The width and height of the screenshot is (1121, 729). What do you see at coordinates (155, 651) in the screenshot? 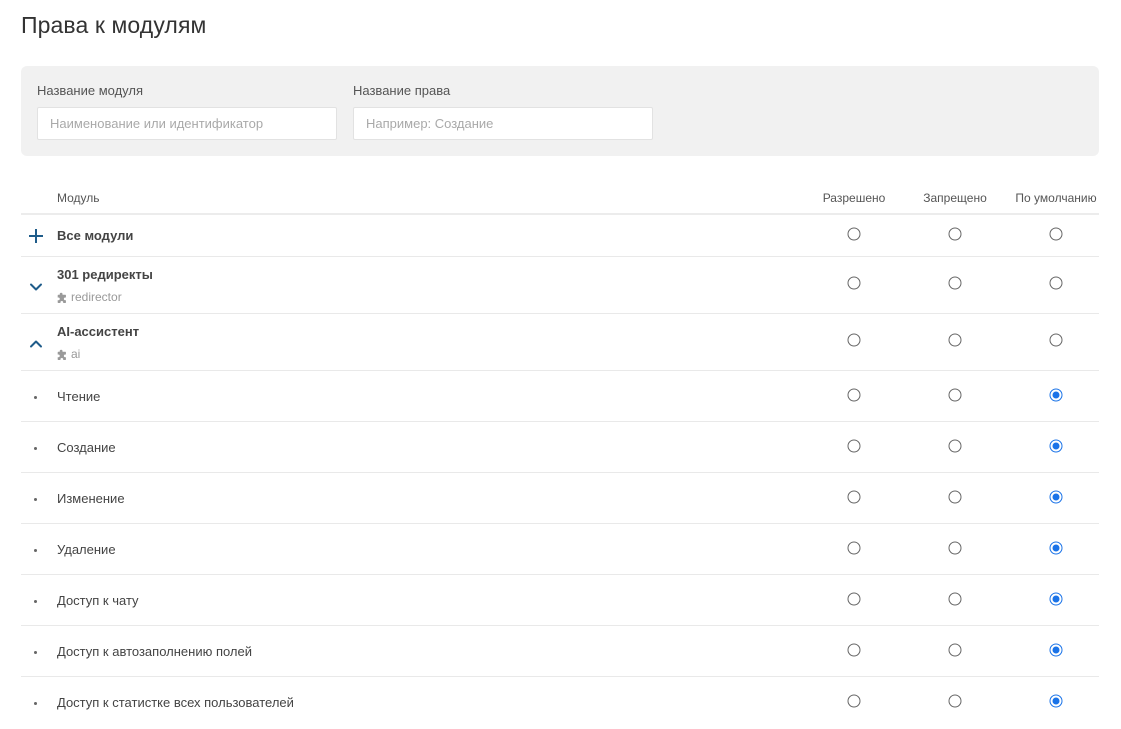
I see `permission-title: Доступ к автозаполнению полей` at bounding box center [155, 651].